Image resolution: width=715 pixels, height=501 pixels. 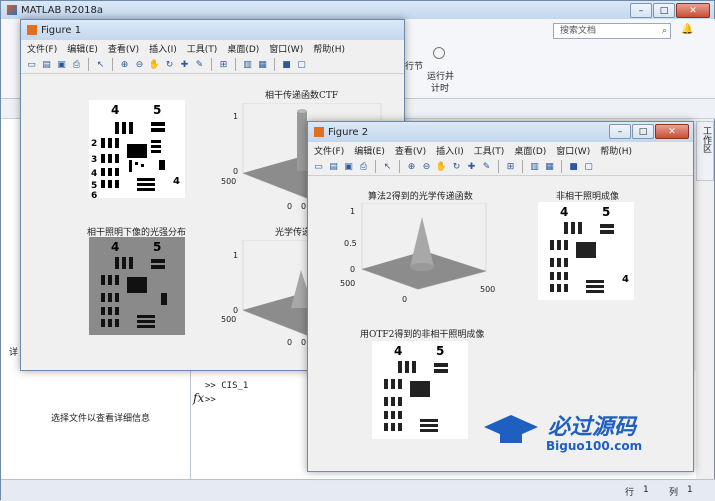 I want to click on search-box: 搜索文档 ⌕, so click(x=612, y=31).